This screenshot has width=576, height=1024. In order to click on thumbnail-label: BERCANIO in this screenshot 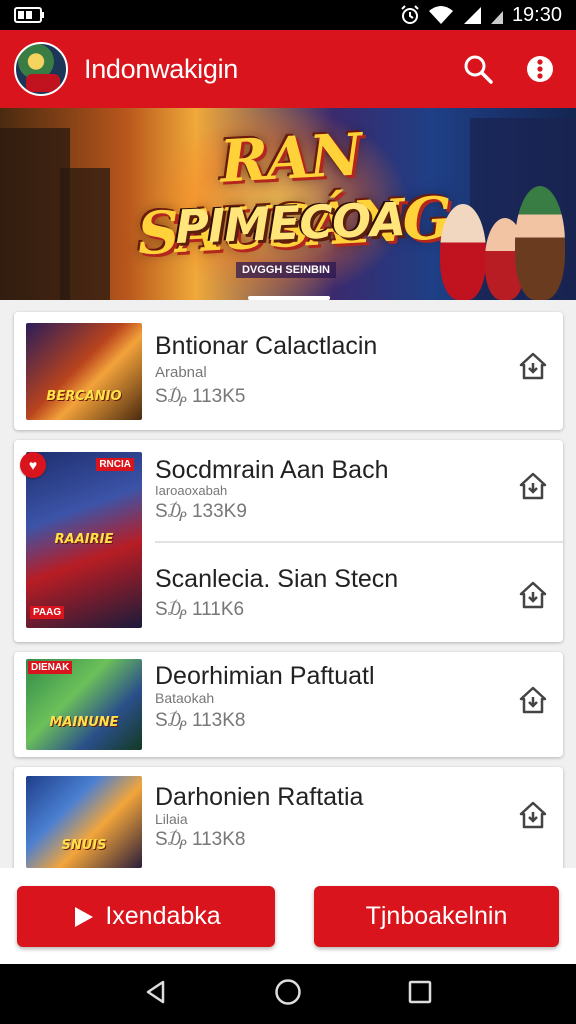, I will do `click(84, 396)`.